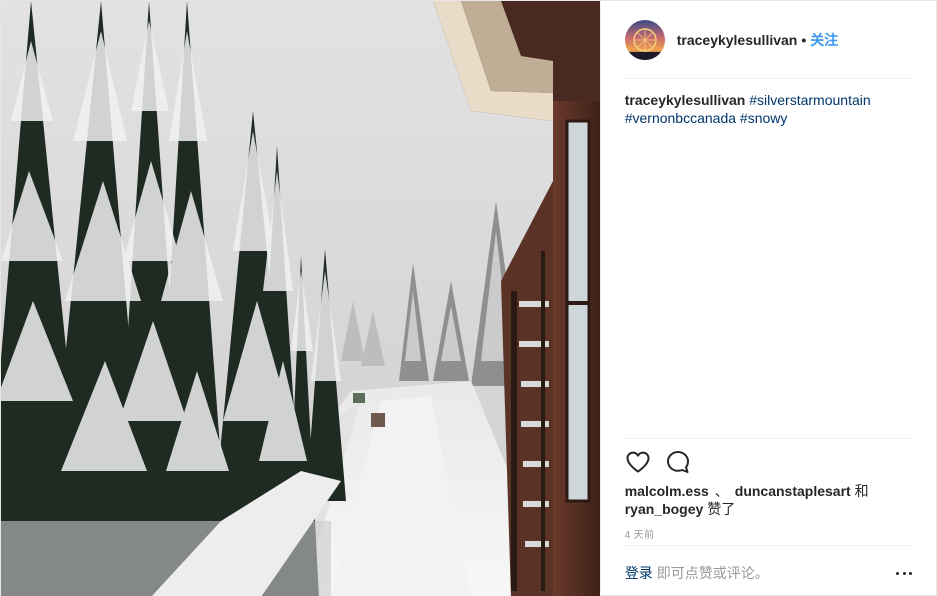 Image resolution: width=937 pixels, height=596 pixels. I want to click on more-options-icon, so click(904, 573).